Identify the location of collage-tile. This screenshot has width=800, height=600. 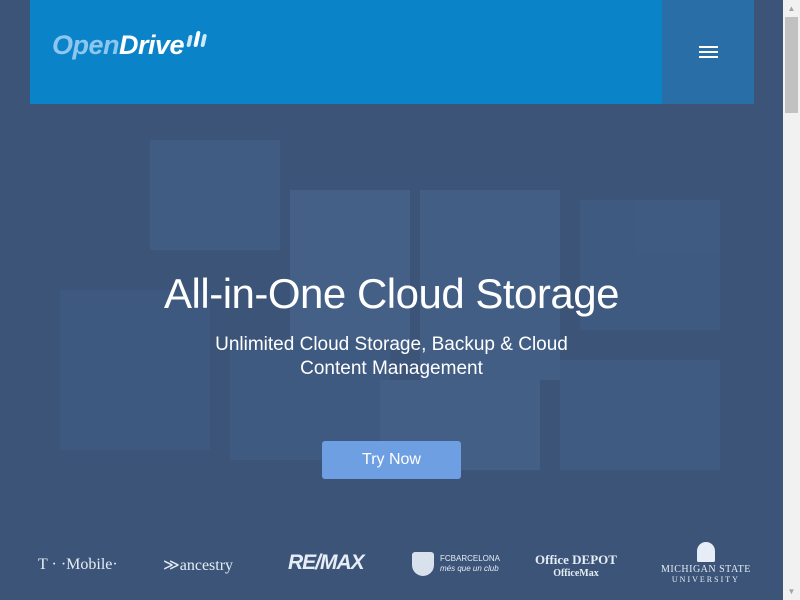
(215, 195).